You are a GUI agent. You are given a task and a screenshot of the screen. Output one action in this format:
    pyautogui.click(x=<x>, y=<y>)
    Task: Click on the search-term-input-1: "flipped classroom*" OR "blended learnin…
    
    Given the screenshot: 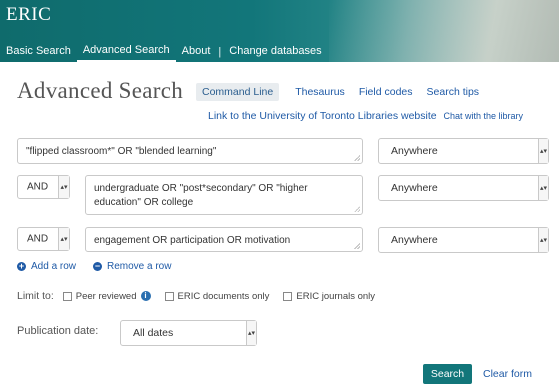 What is the action you would take?
    pyautogui.click(x=190, y=151)
    